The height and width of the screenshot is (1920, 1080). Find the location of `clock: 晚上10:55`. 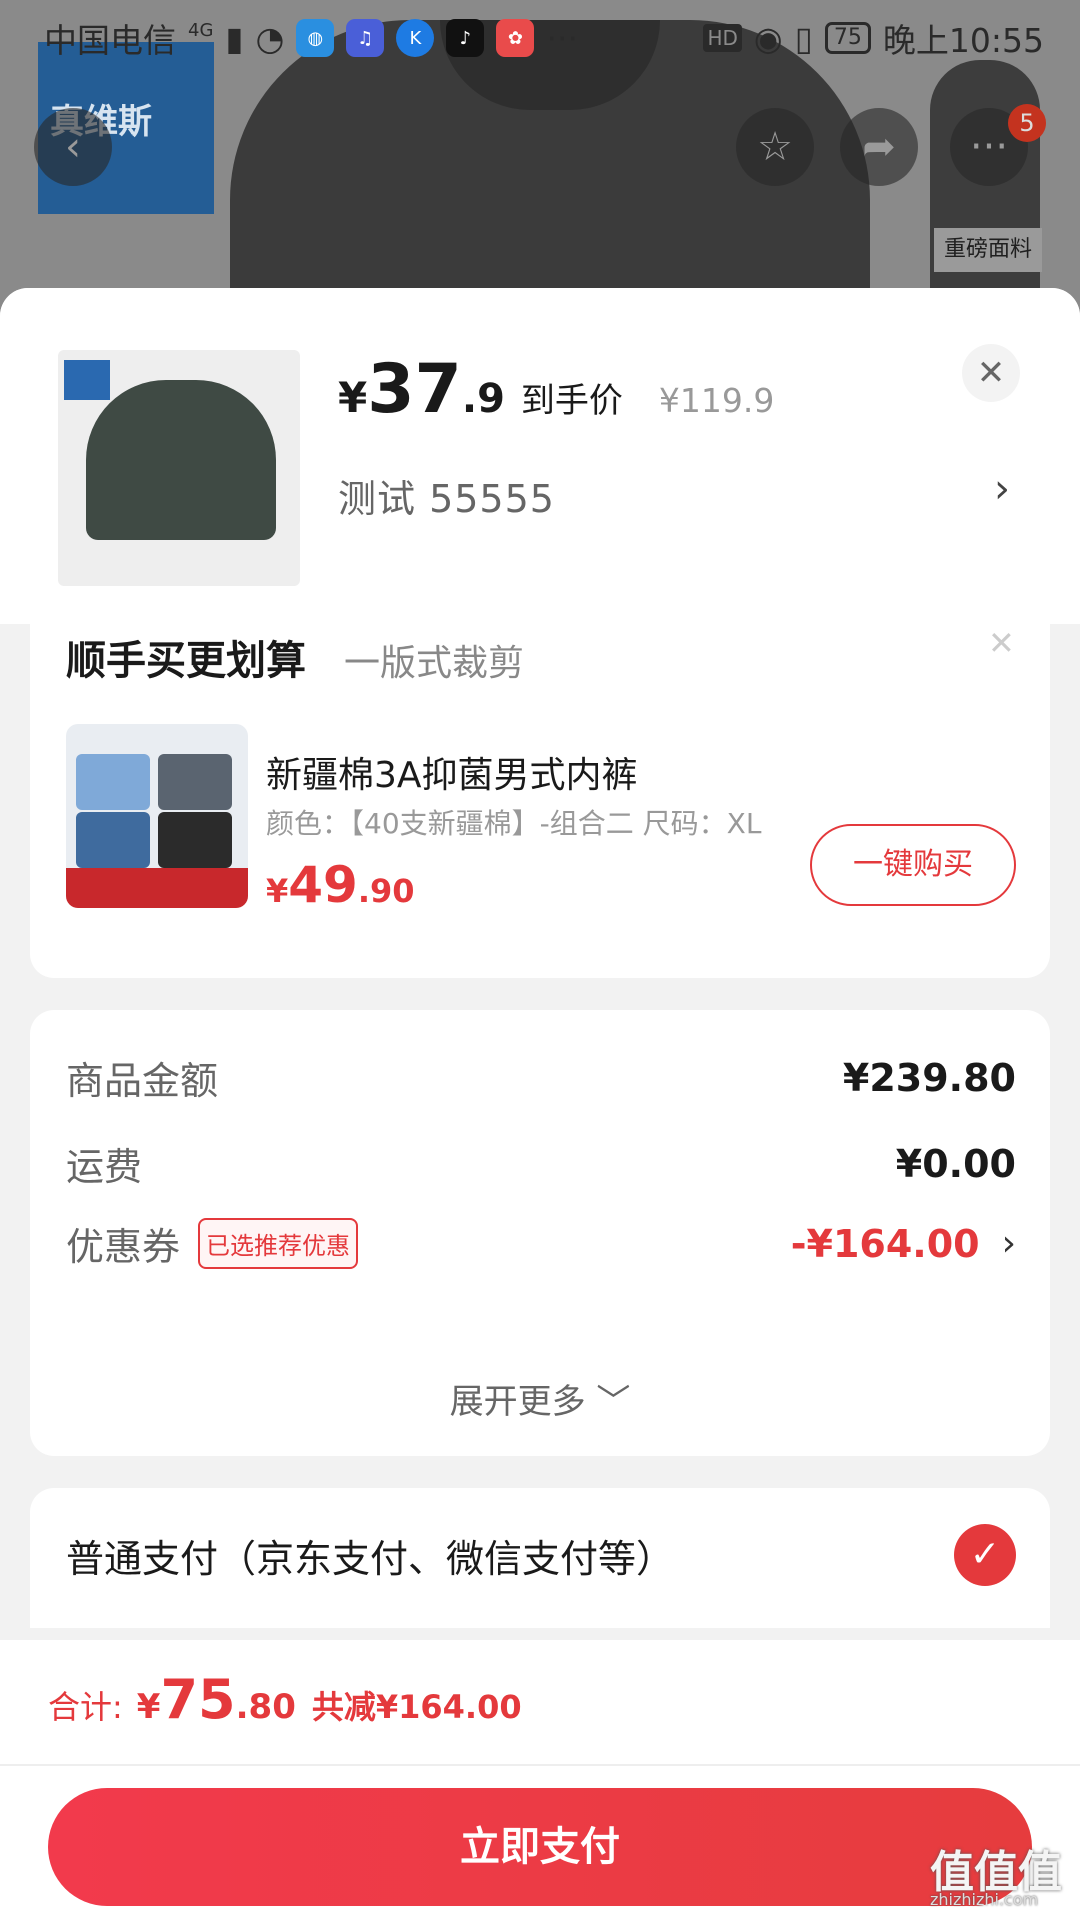

clock: 晚上10:55 is located at coordinates (963, 40).